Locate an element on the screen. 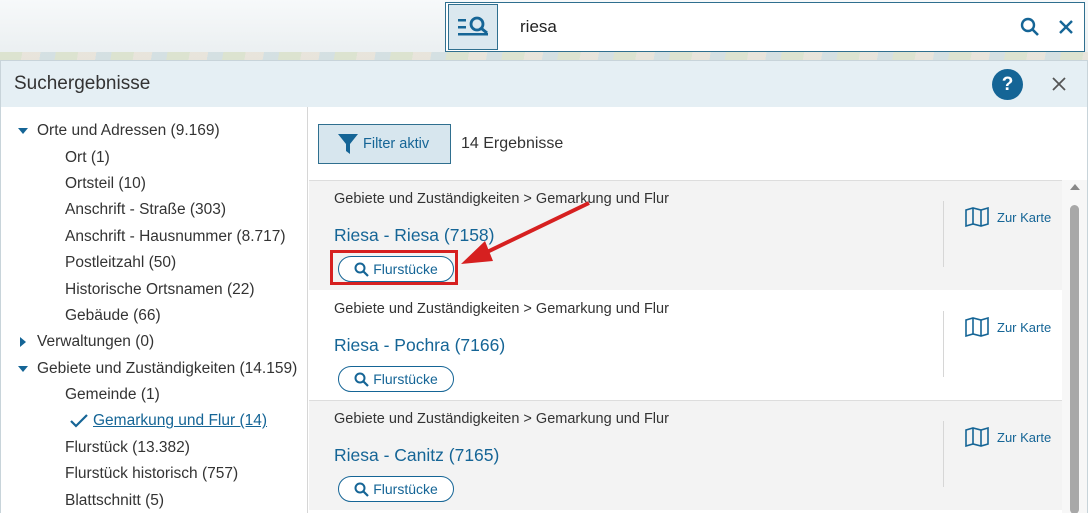  tree-item-postleitzahl: Postleitzahl (50) is located at coordinates (154, 263).